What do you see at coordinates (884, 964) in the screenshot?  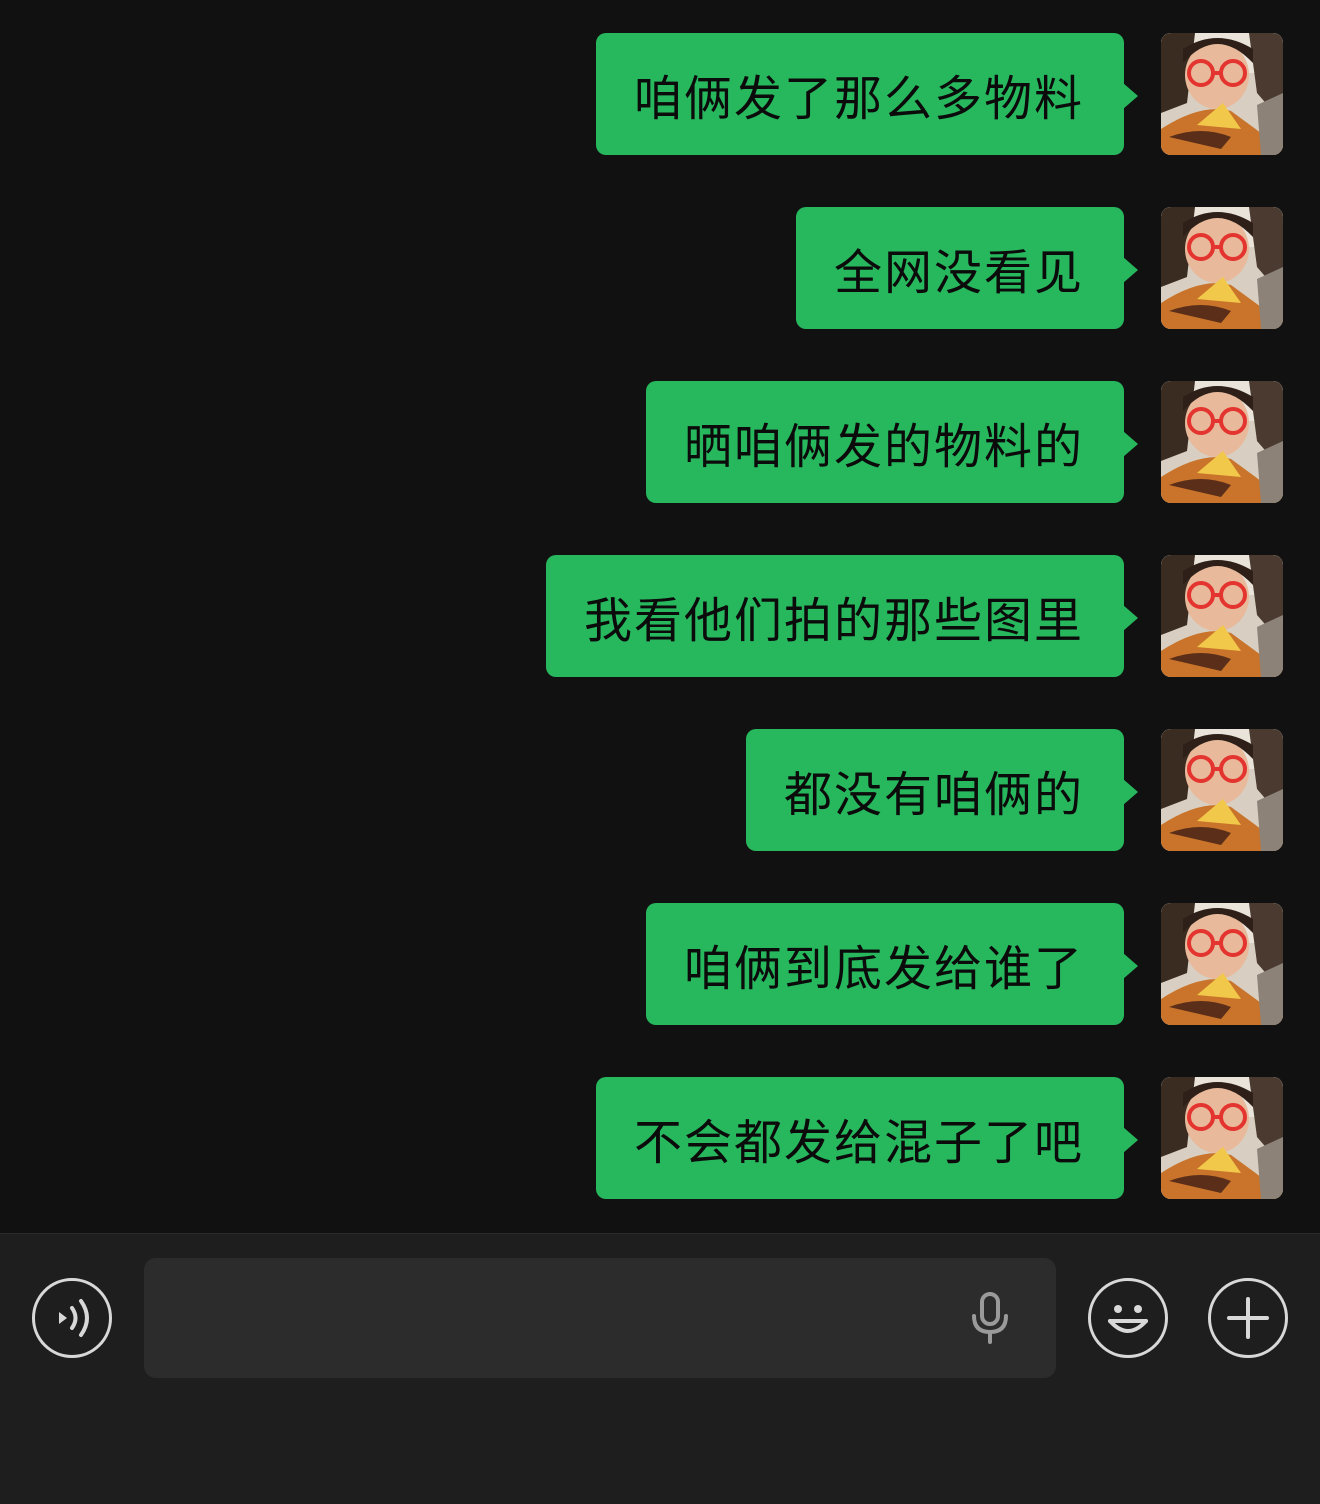 I see `message-bubble: 咱俩到底发给谁了` at bounding box center [884, 964].